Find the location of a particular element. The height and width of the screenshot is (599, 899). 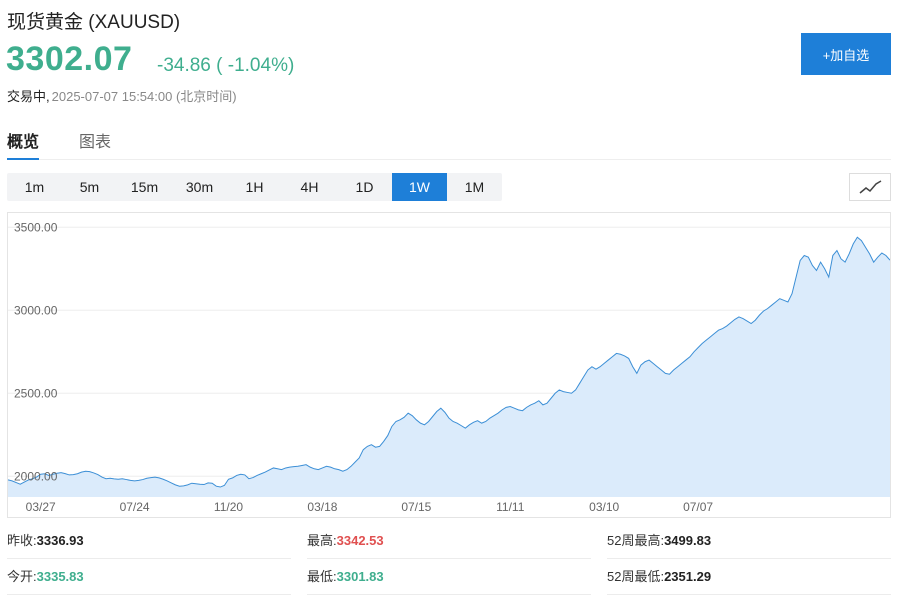

line-chart-icon is located at coordinates (870, 187).